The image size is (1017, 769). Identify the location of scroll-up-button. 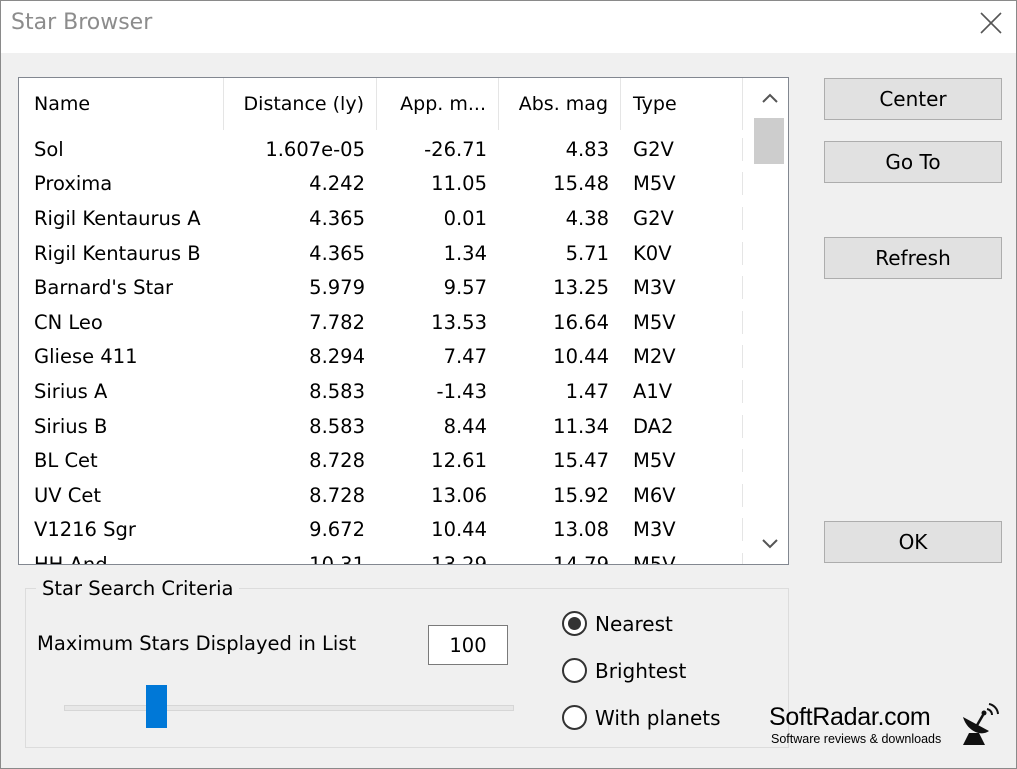
(770, 98).